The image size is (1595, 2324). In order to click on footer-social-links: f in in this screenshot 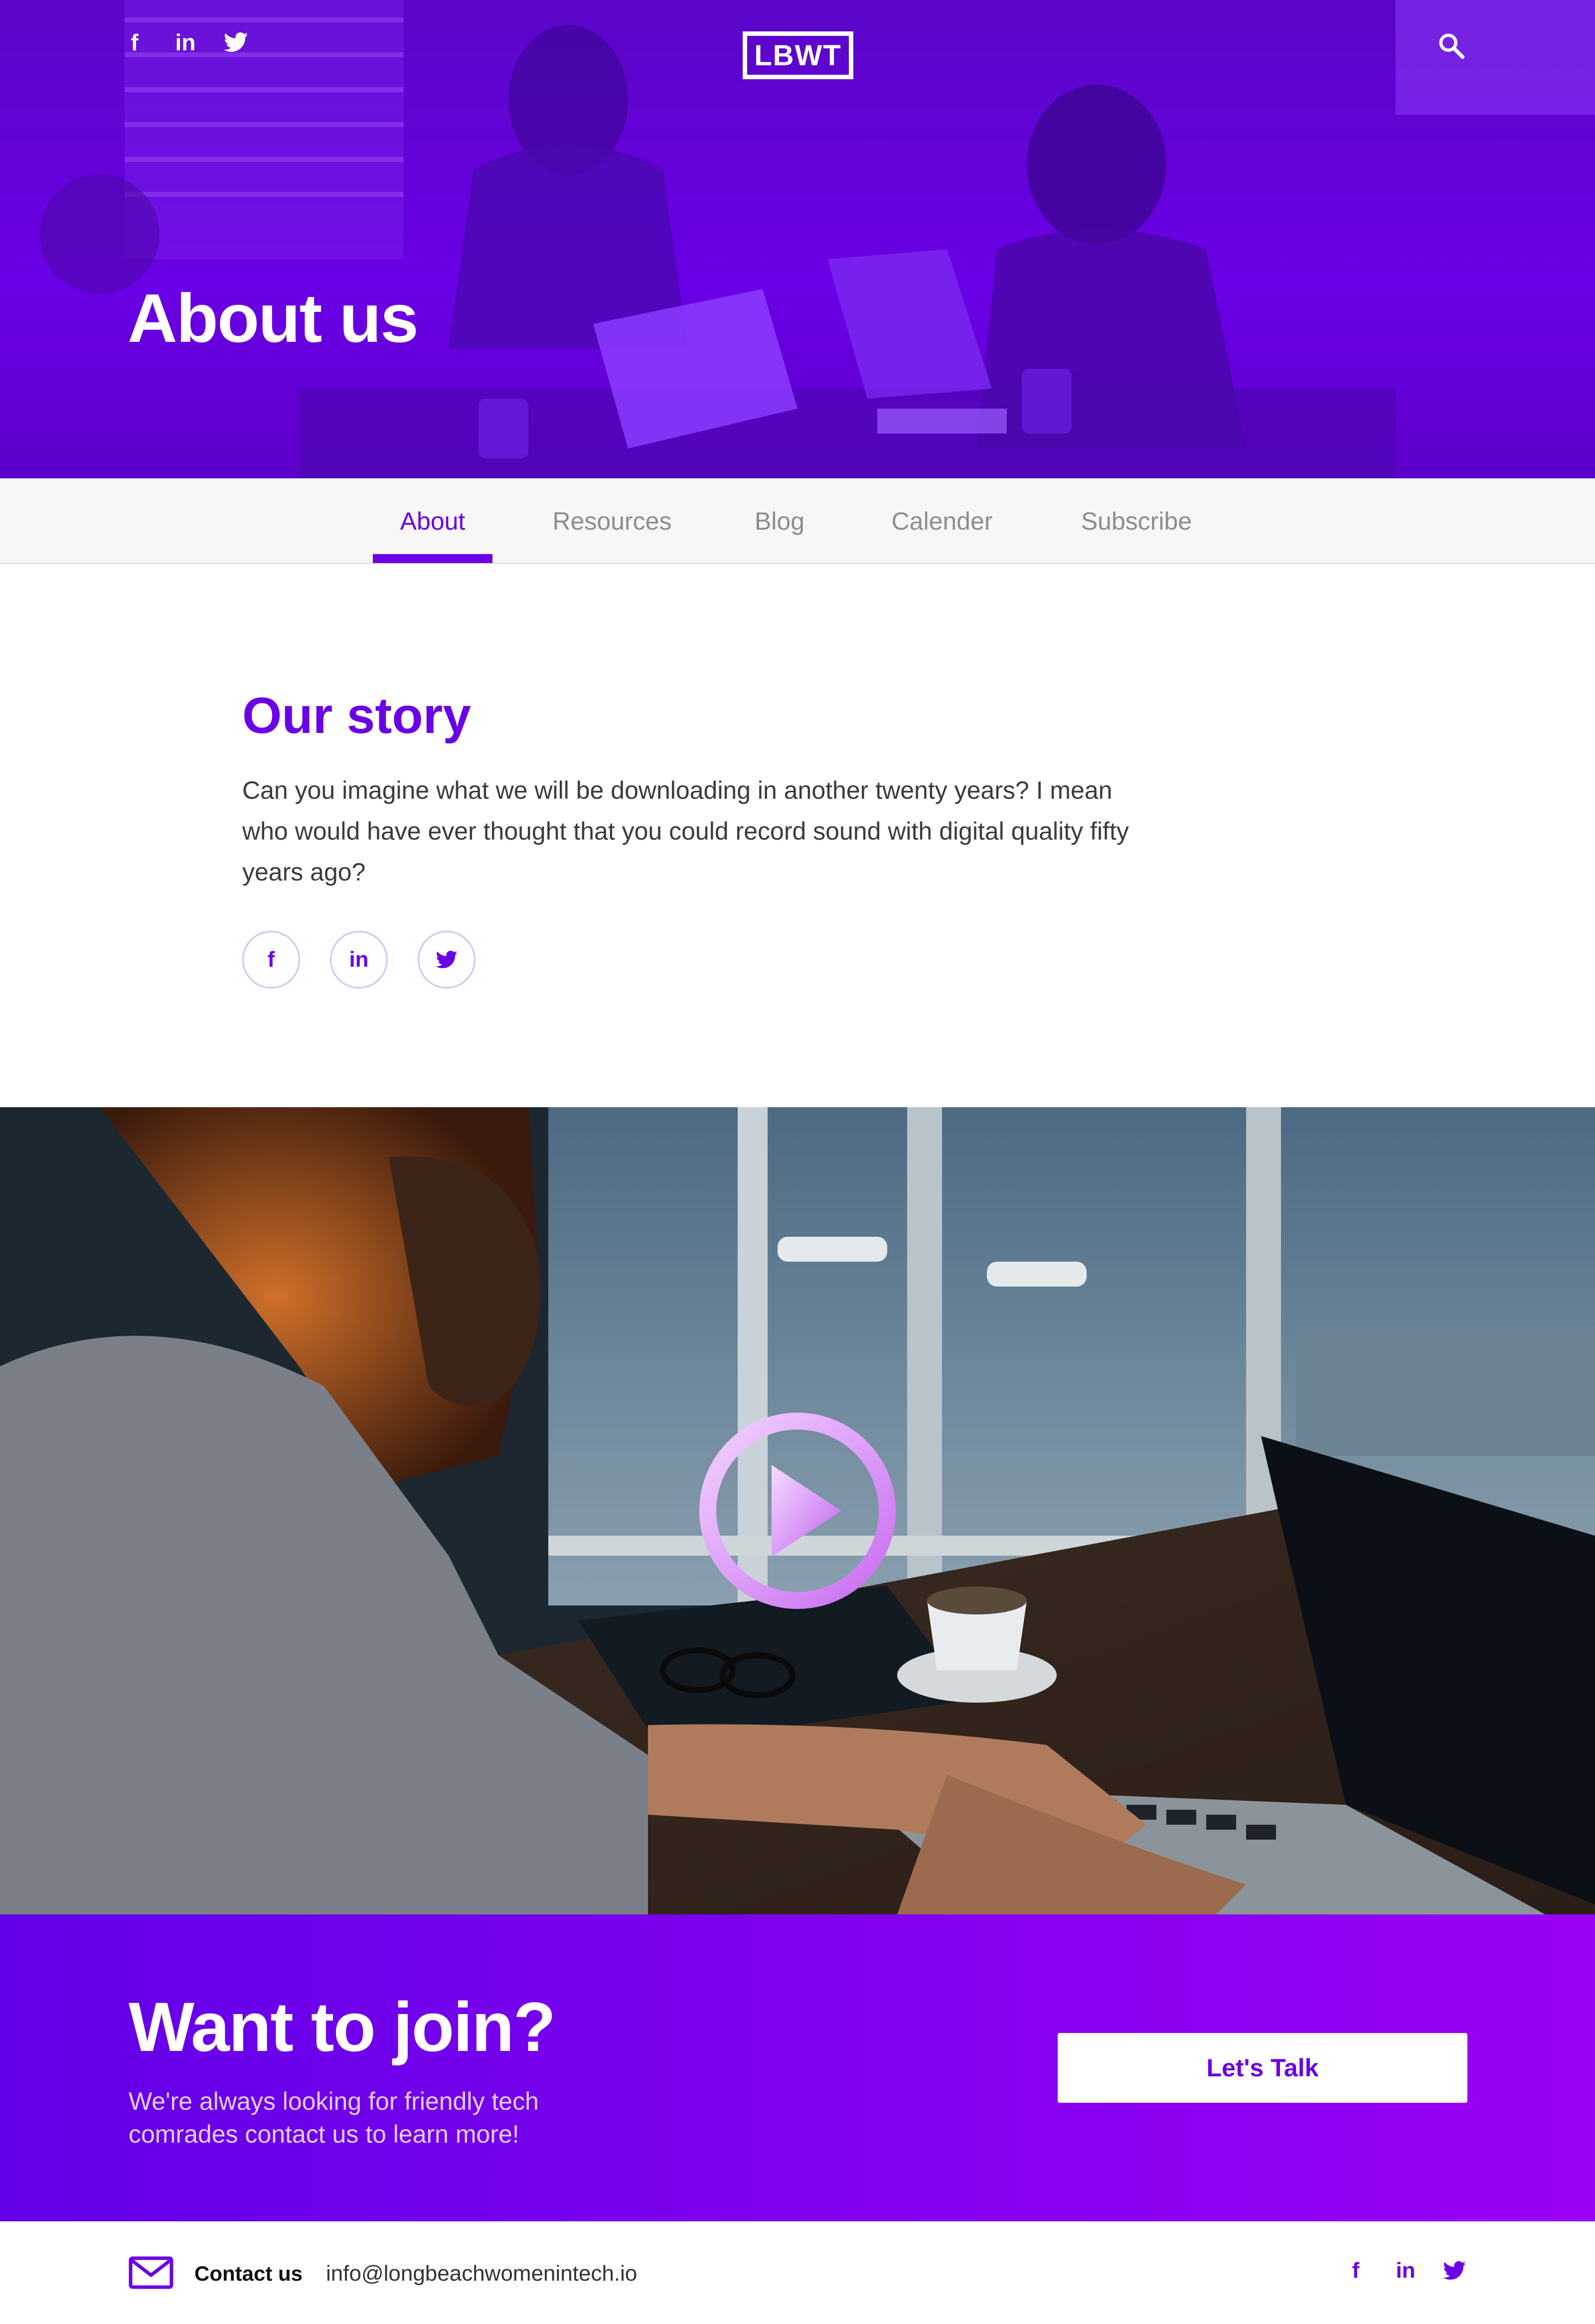, I will do `click(1404, 2271)`.